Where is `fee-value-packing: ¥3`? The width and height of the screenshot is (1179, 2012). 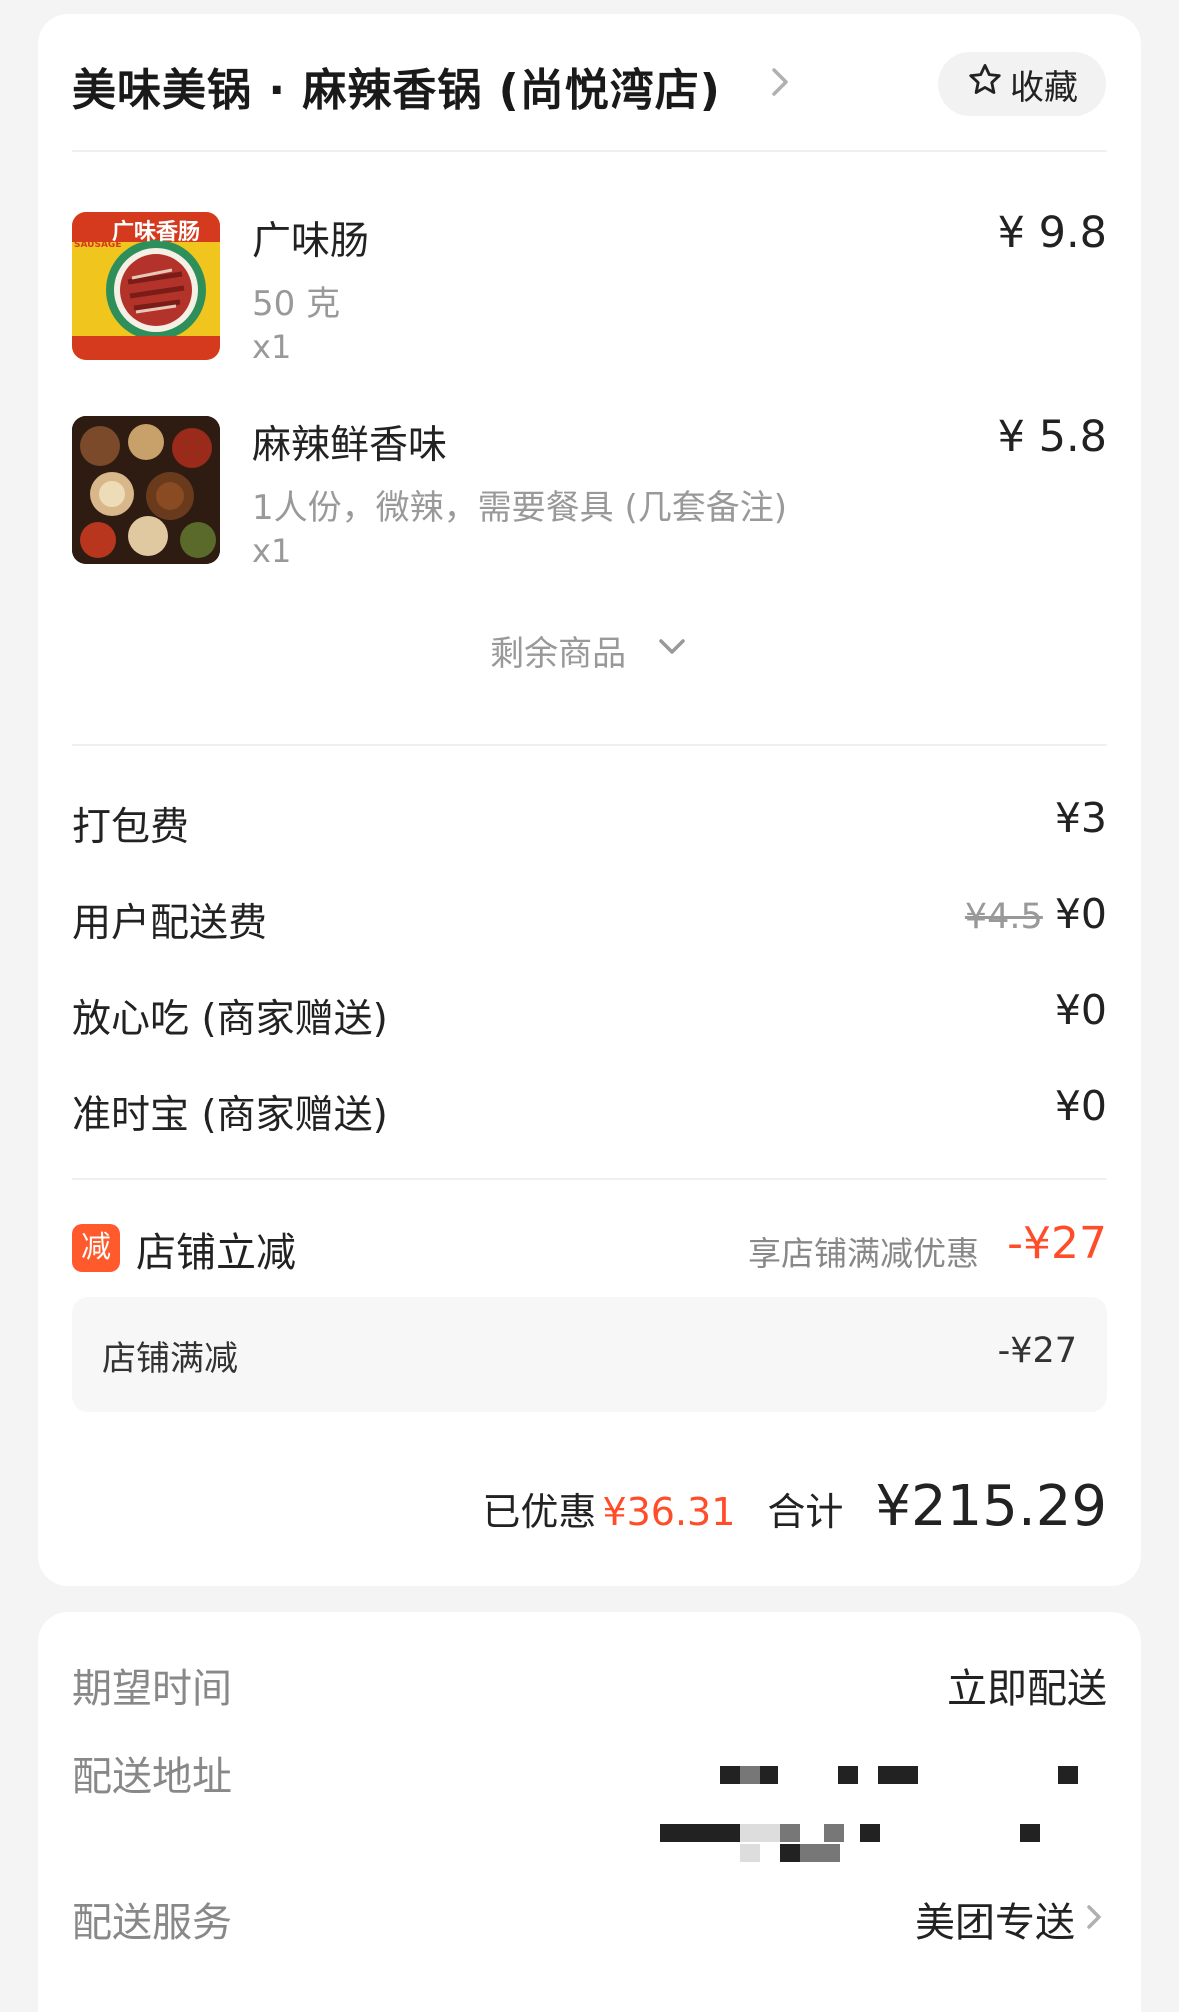 fee-value-packing: ¥3 is located at coordinates (1080, 818).